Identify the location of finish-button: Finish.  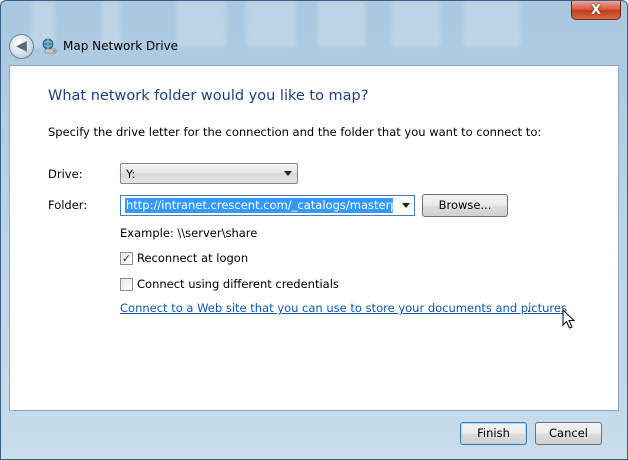
(493, 433).